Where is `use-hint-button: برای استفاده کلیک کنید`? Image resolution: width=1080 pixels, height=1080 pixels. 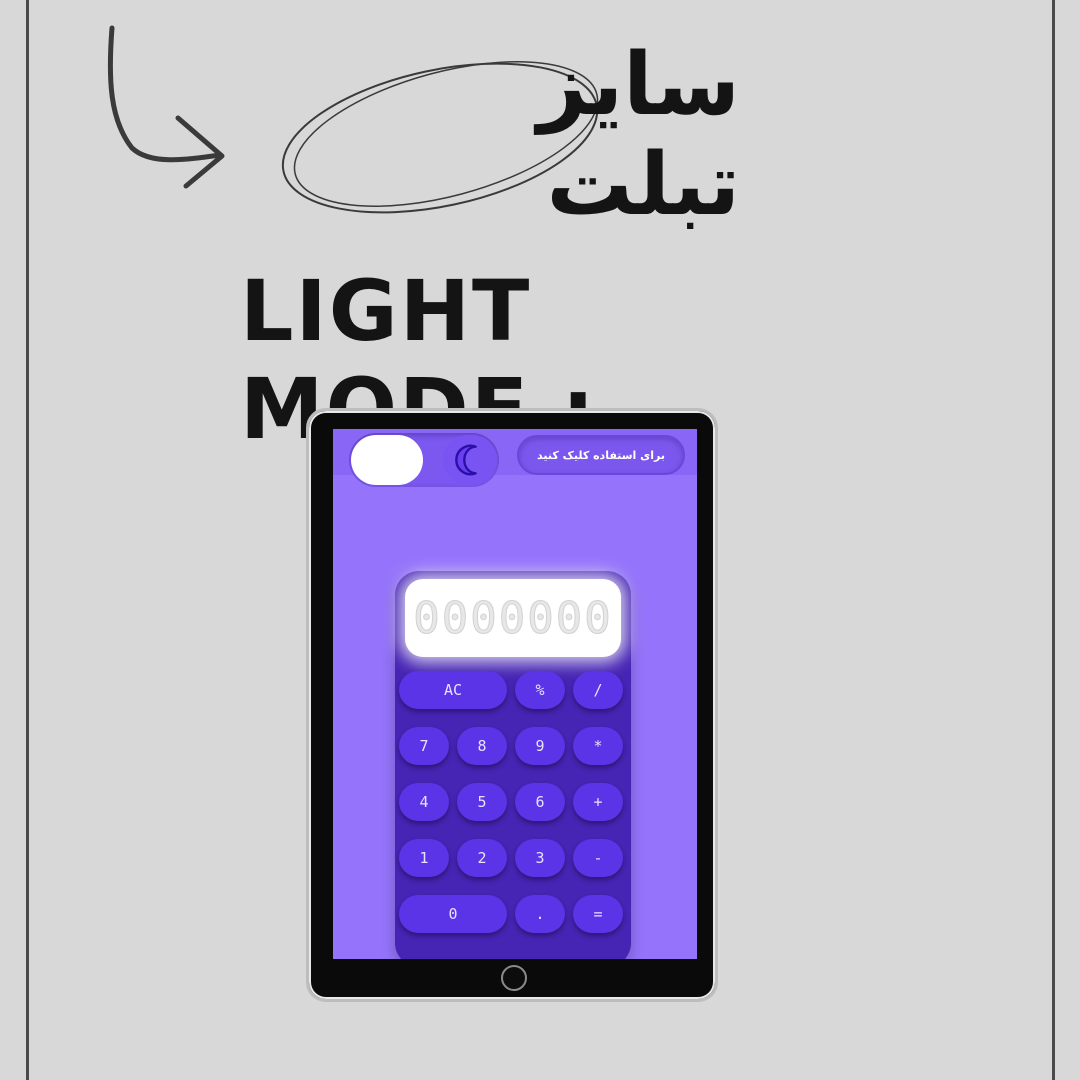
use-hint-button: برای استفاده کلیک کنید is located at coordinates (601, 455).